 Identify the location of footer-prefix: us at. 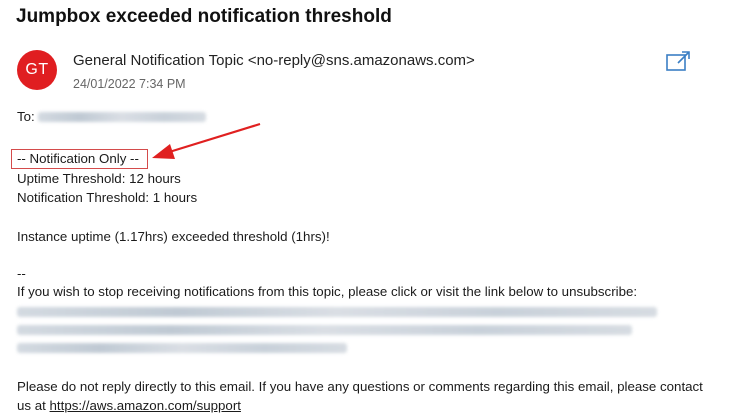
(33, 405).